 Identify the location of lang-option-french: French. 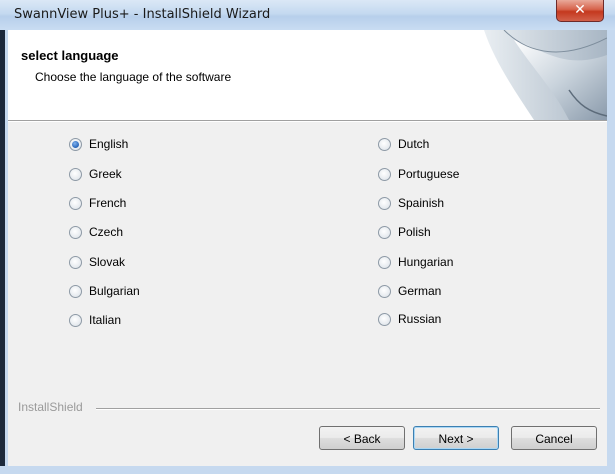
(97, 203).